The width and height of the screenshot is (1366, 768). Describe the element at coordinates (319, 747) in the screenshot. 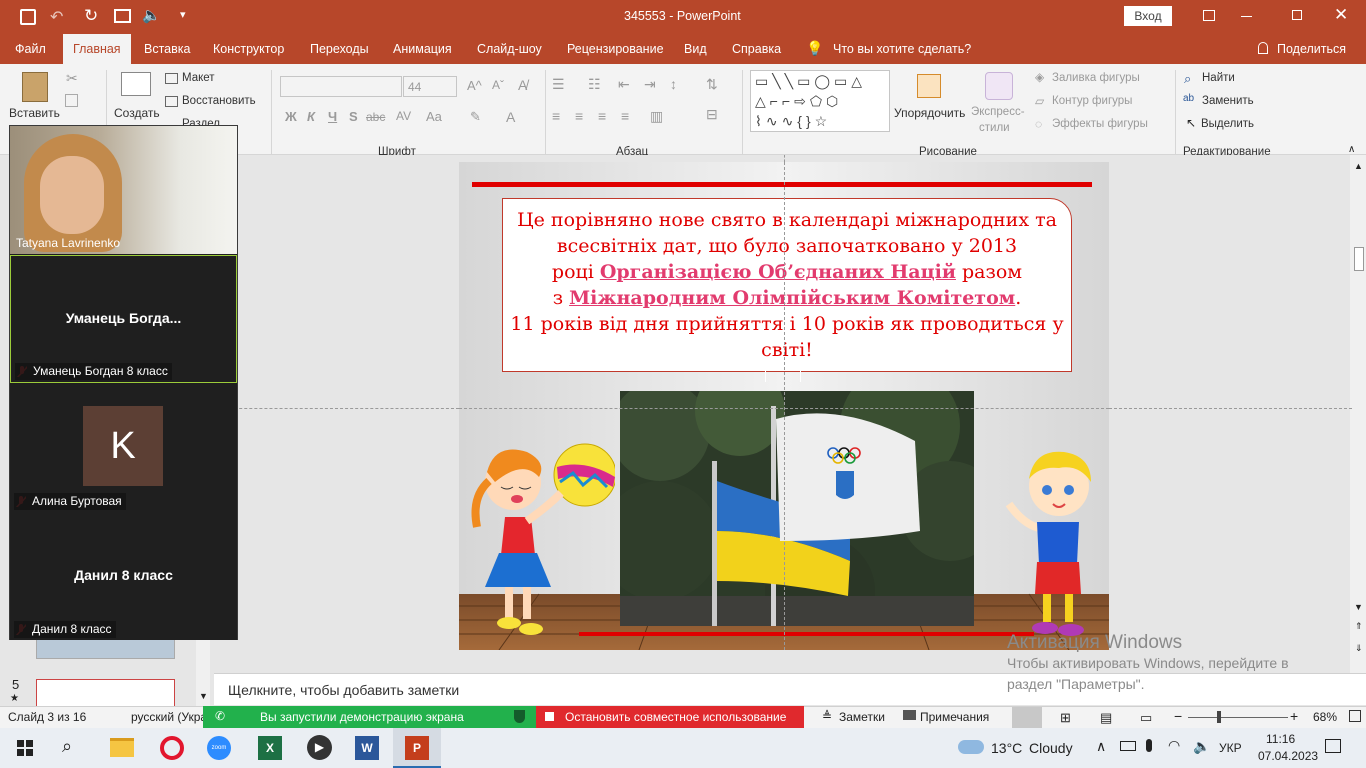

I see `media-player-icon: ▶` at that location.